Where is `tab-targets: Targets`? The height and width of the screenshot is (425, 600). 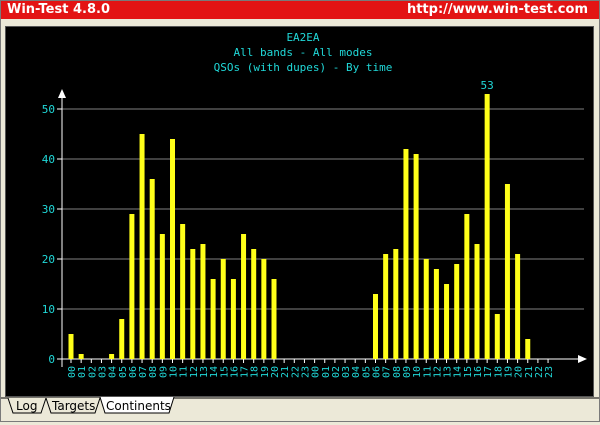
tab-targets: Targets is located at coordinates (73, 405).